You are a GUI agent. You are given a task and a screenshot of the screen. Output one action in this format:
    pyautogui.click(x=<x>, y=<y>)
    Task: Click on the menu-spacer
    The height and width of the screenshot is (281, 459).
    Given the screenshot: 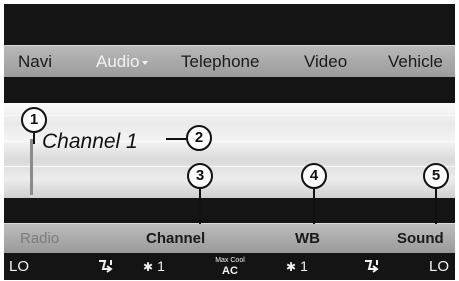 What is the action you would take?
    pyautogui.click(x=229, y=90)
    